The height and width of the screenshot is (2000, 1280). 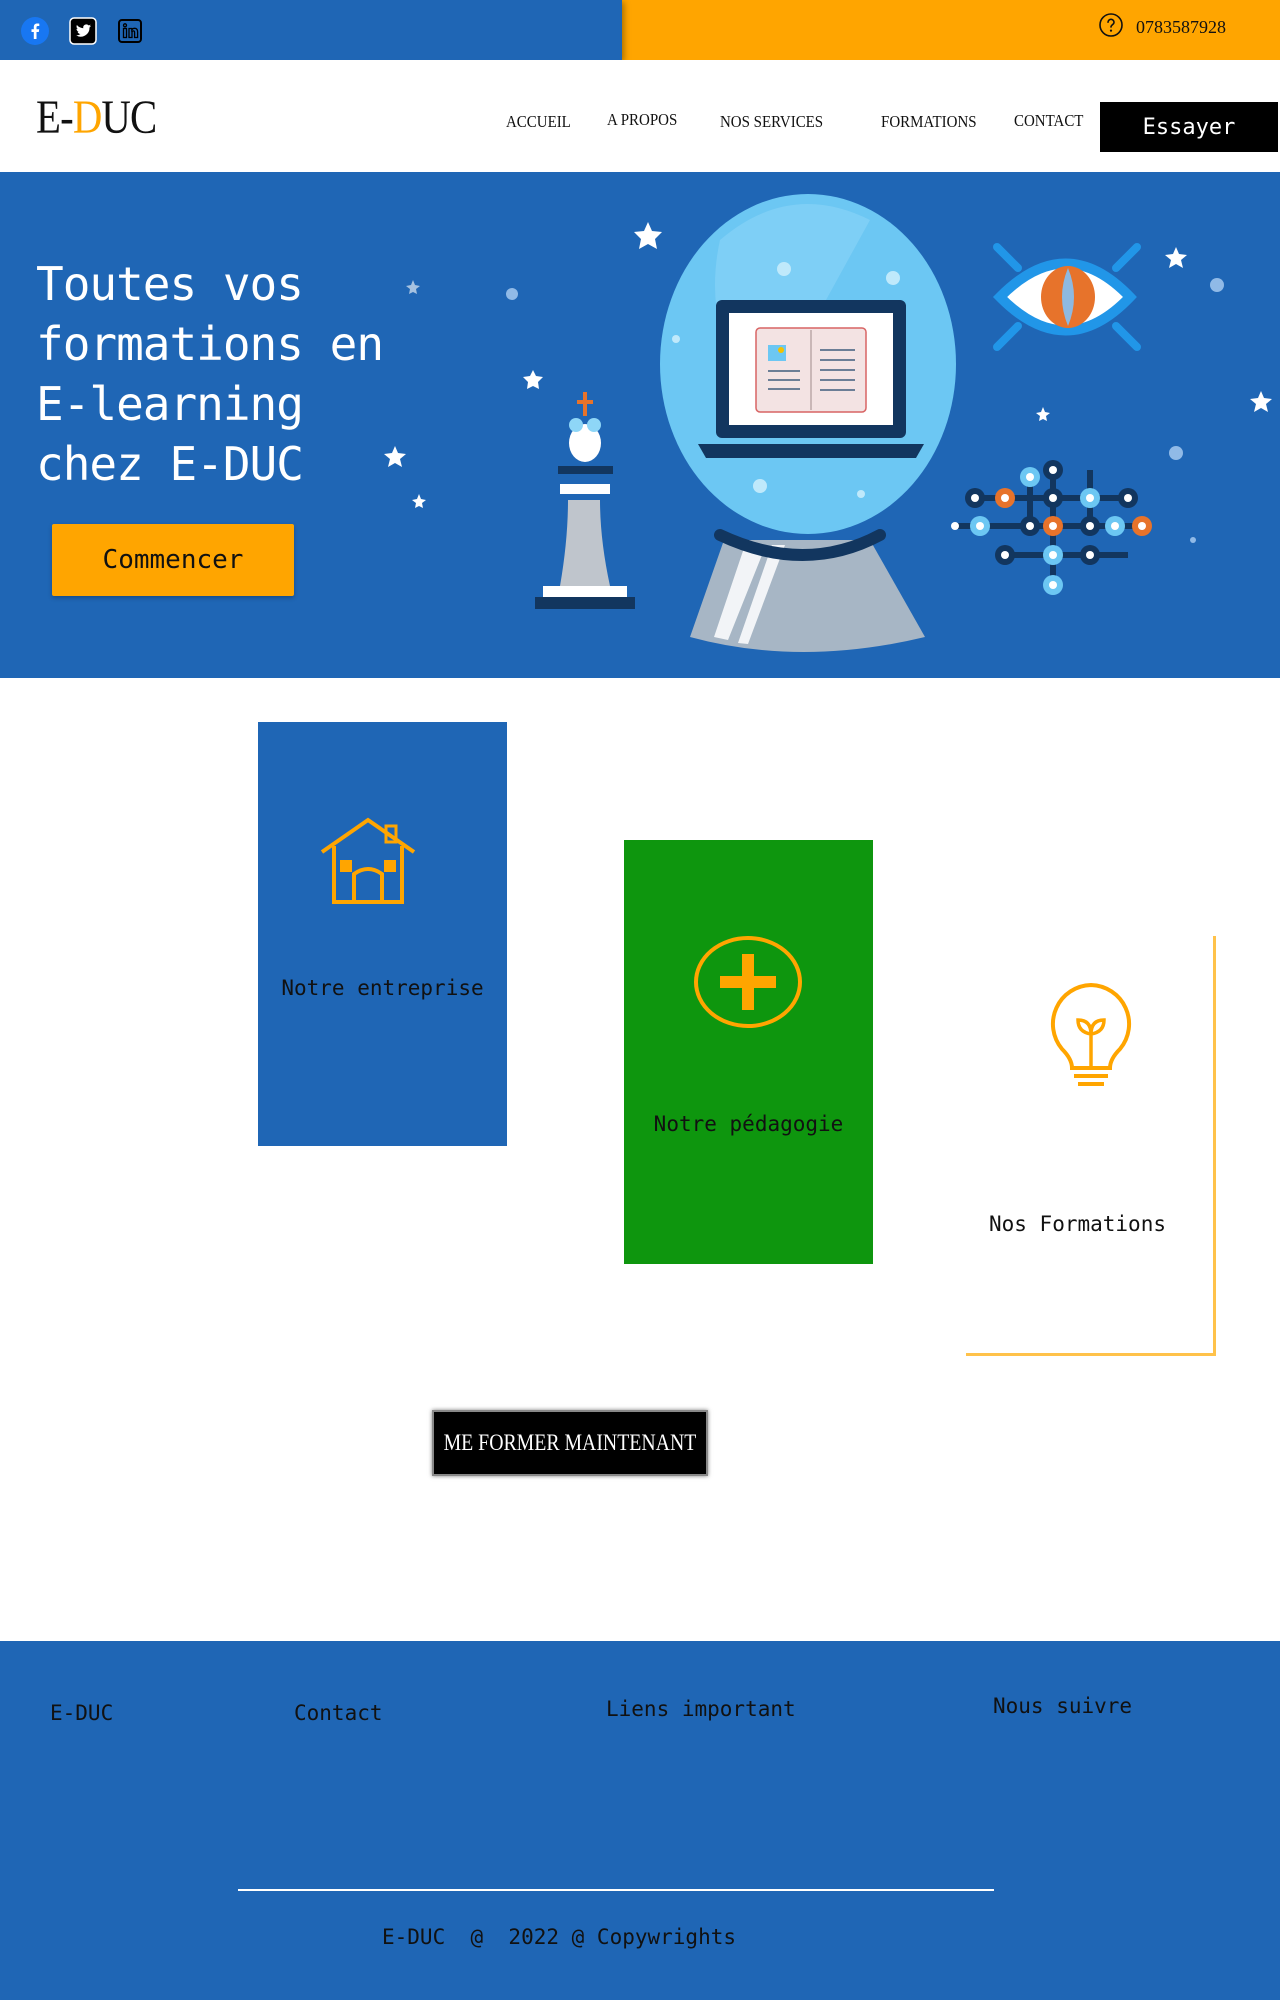 What do you see at coordinates (642, 120) in the screenshot?
I see `nav-a-propos: A PROPOS` at bounding box center [642, 120].